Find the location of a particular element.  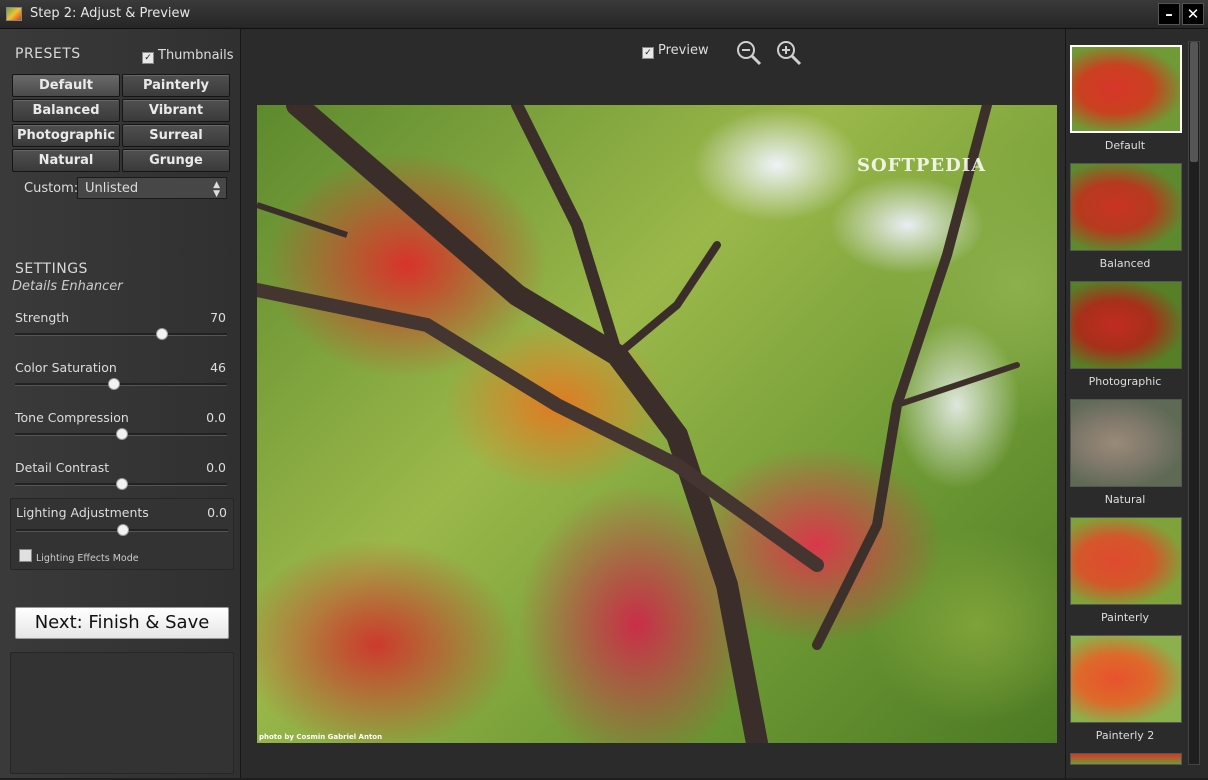

color-saturation-slider is located at coordinates (121, 384).